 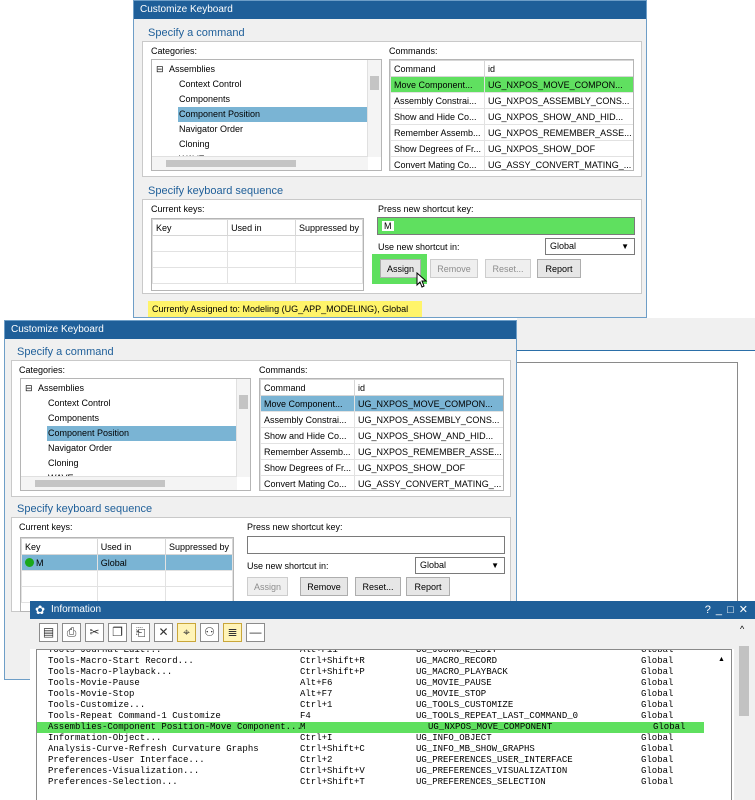 What do you see at coordinates (140, 632) in the screenshot?
I see `paste-icon: ⎗` at bounding box center [140, 632].